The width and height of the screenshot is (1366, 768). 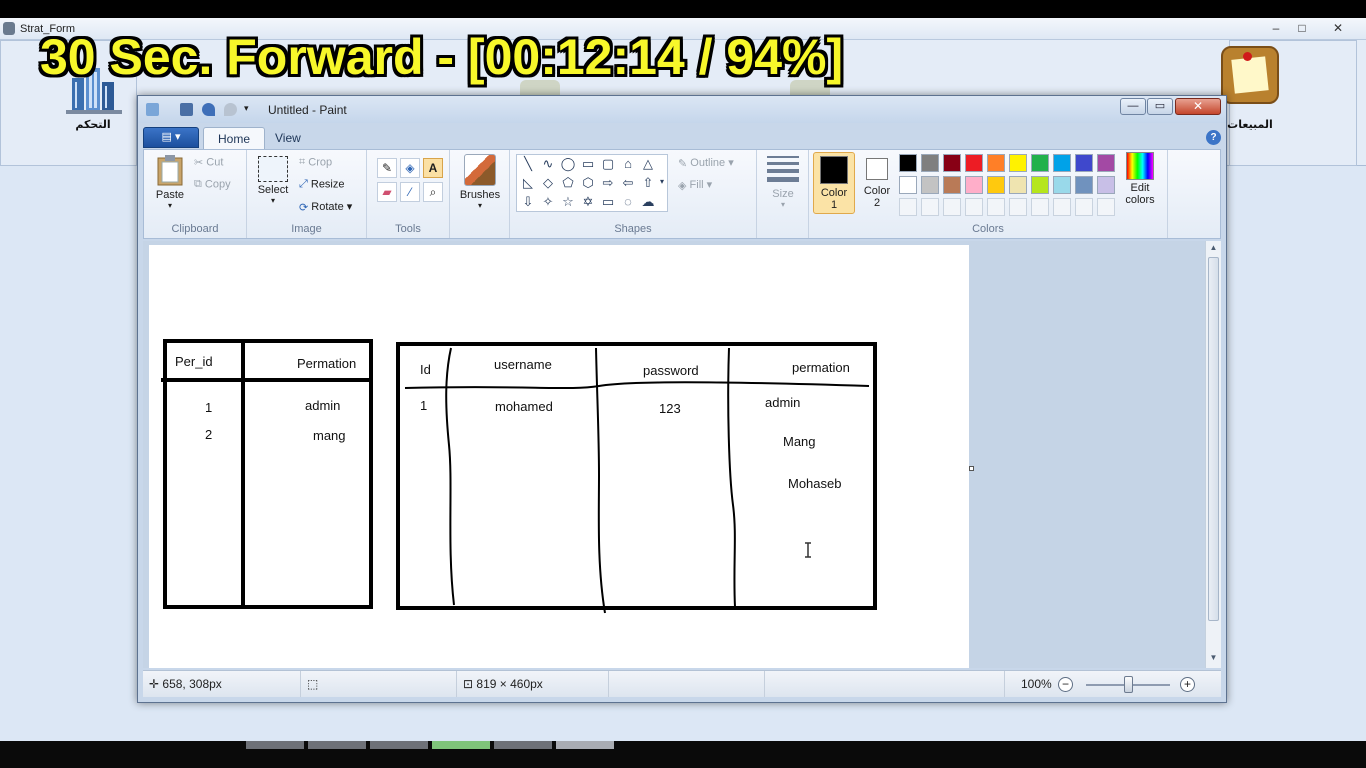 What do you see at coordinates (433, 168) in the screenshot?
I see `text-tool-icon: A` at bounding box center [433, 168].